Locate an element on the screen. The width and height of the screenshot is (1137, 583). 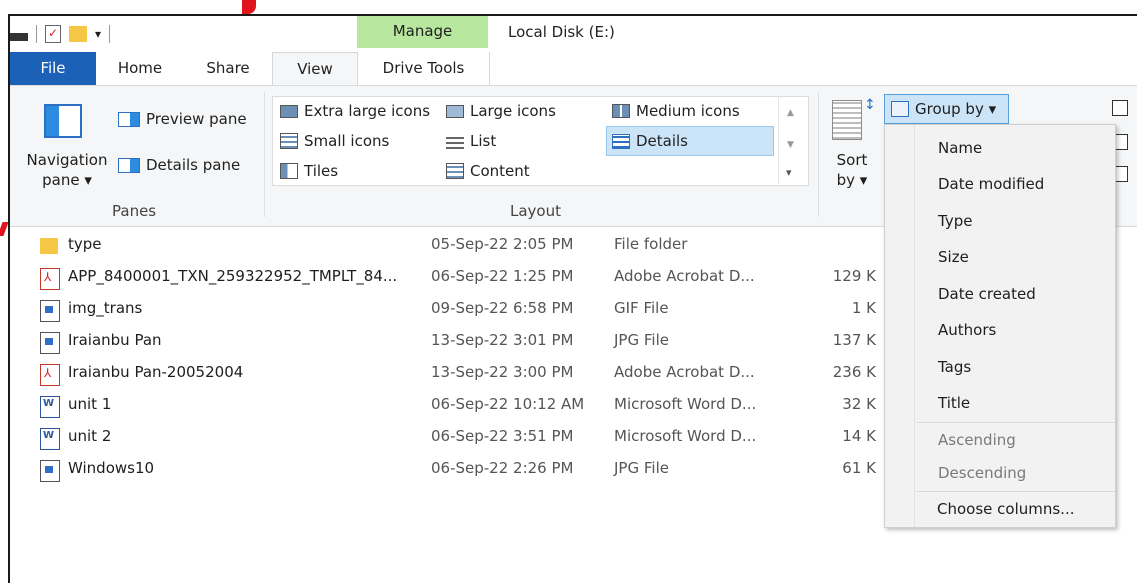
menu-item-date-modified: Date modified is located at coordinates (991, 184).